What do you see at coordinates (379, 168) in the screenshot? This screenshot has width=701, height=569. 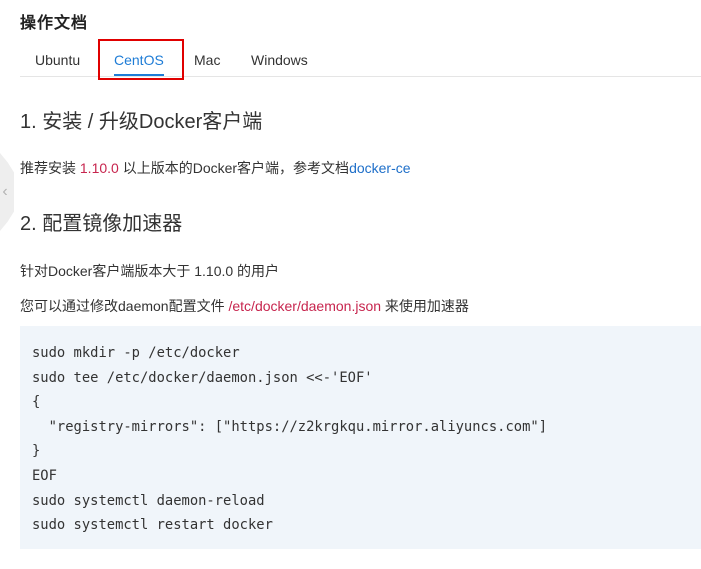 I see `docker-ce-link: docker-ce` at bounding box center [379, 168].